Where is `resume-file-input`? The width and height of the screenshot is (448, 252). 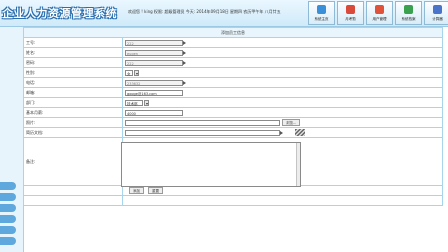
resume-file-input is located at coordinates (202, 132).